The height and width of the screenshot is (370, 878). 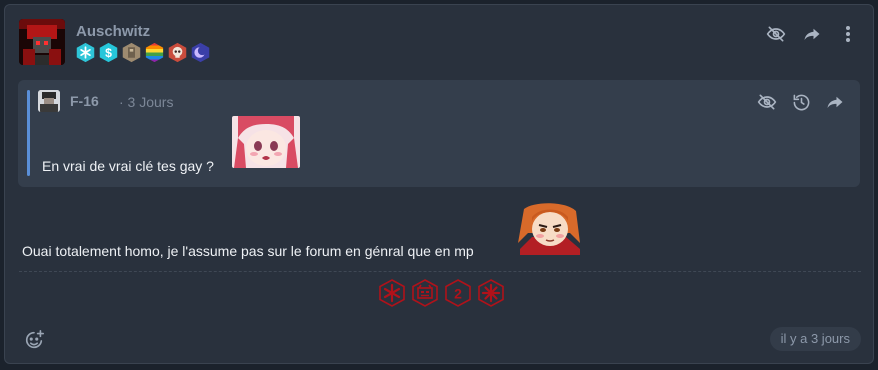 I want to click on quote-share-button, so click(x=835, y=102).